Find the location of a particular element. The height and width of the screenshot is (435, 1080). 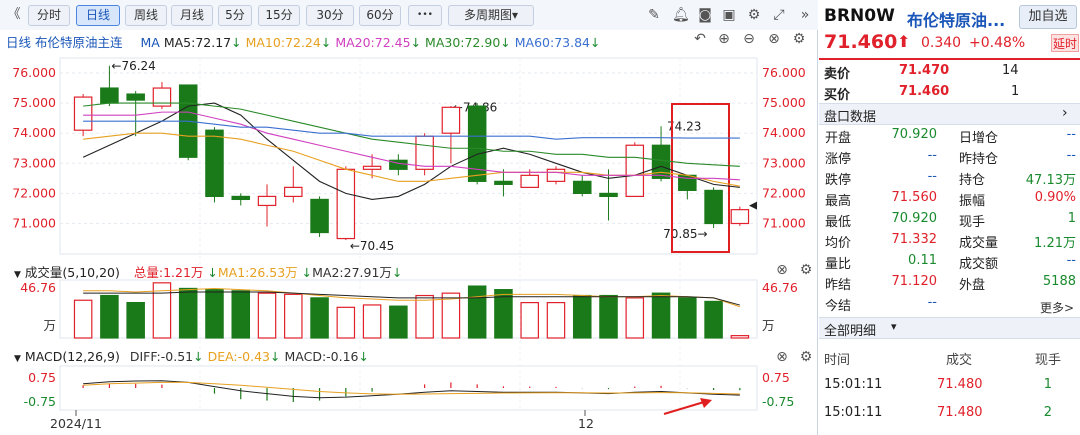

current-price-marker is located at coordinates (753, 205).